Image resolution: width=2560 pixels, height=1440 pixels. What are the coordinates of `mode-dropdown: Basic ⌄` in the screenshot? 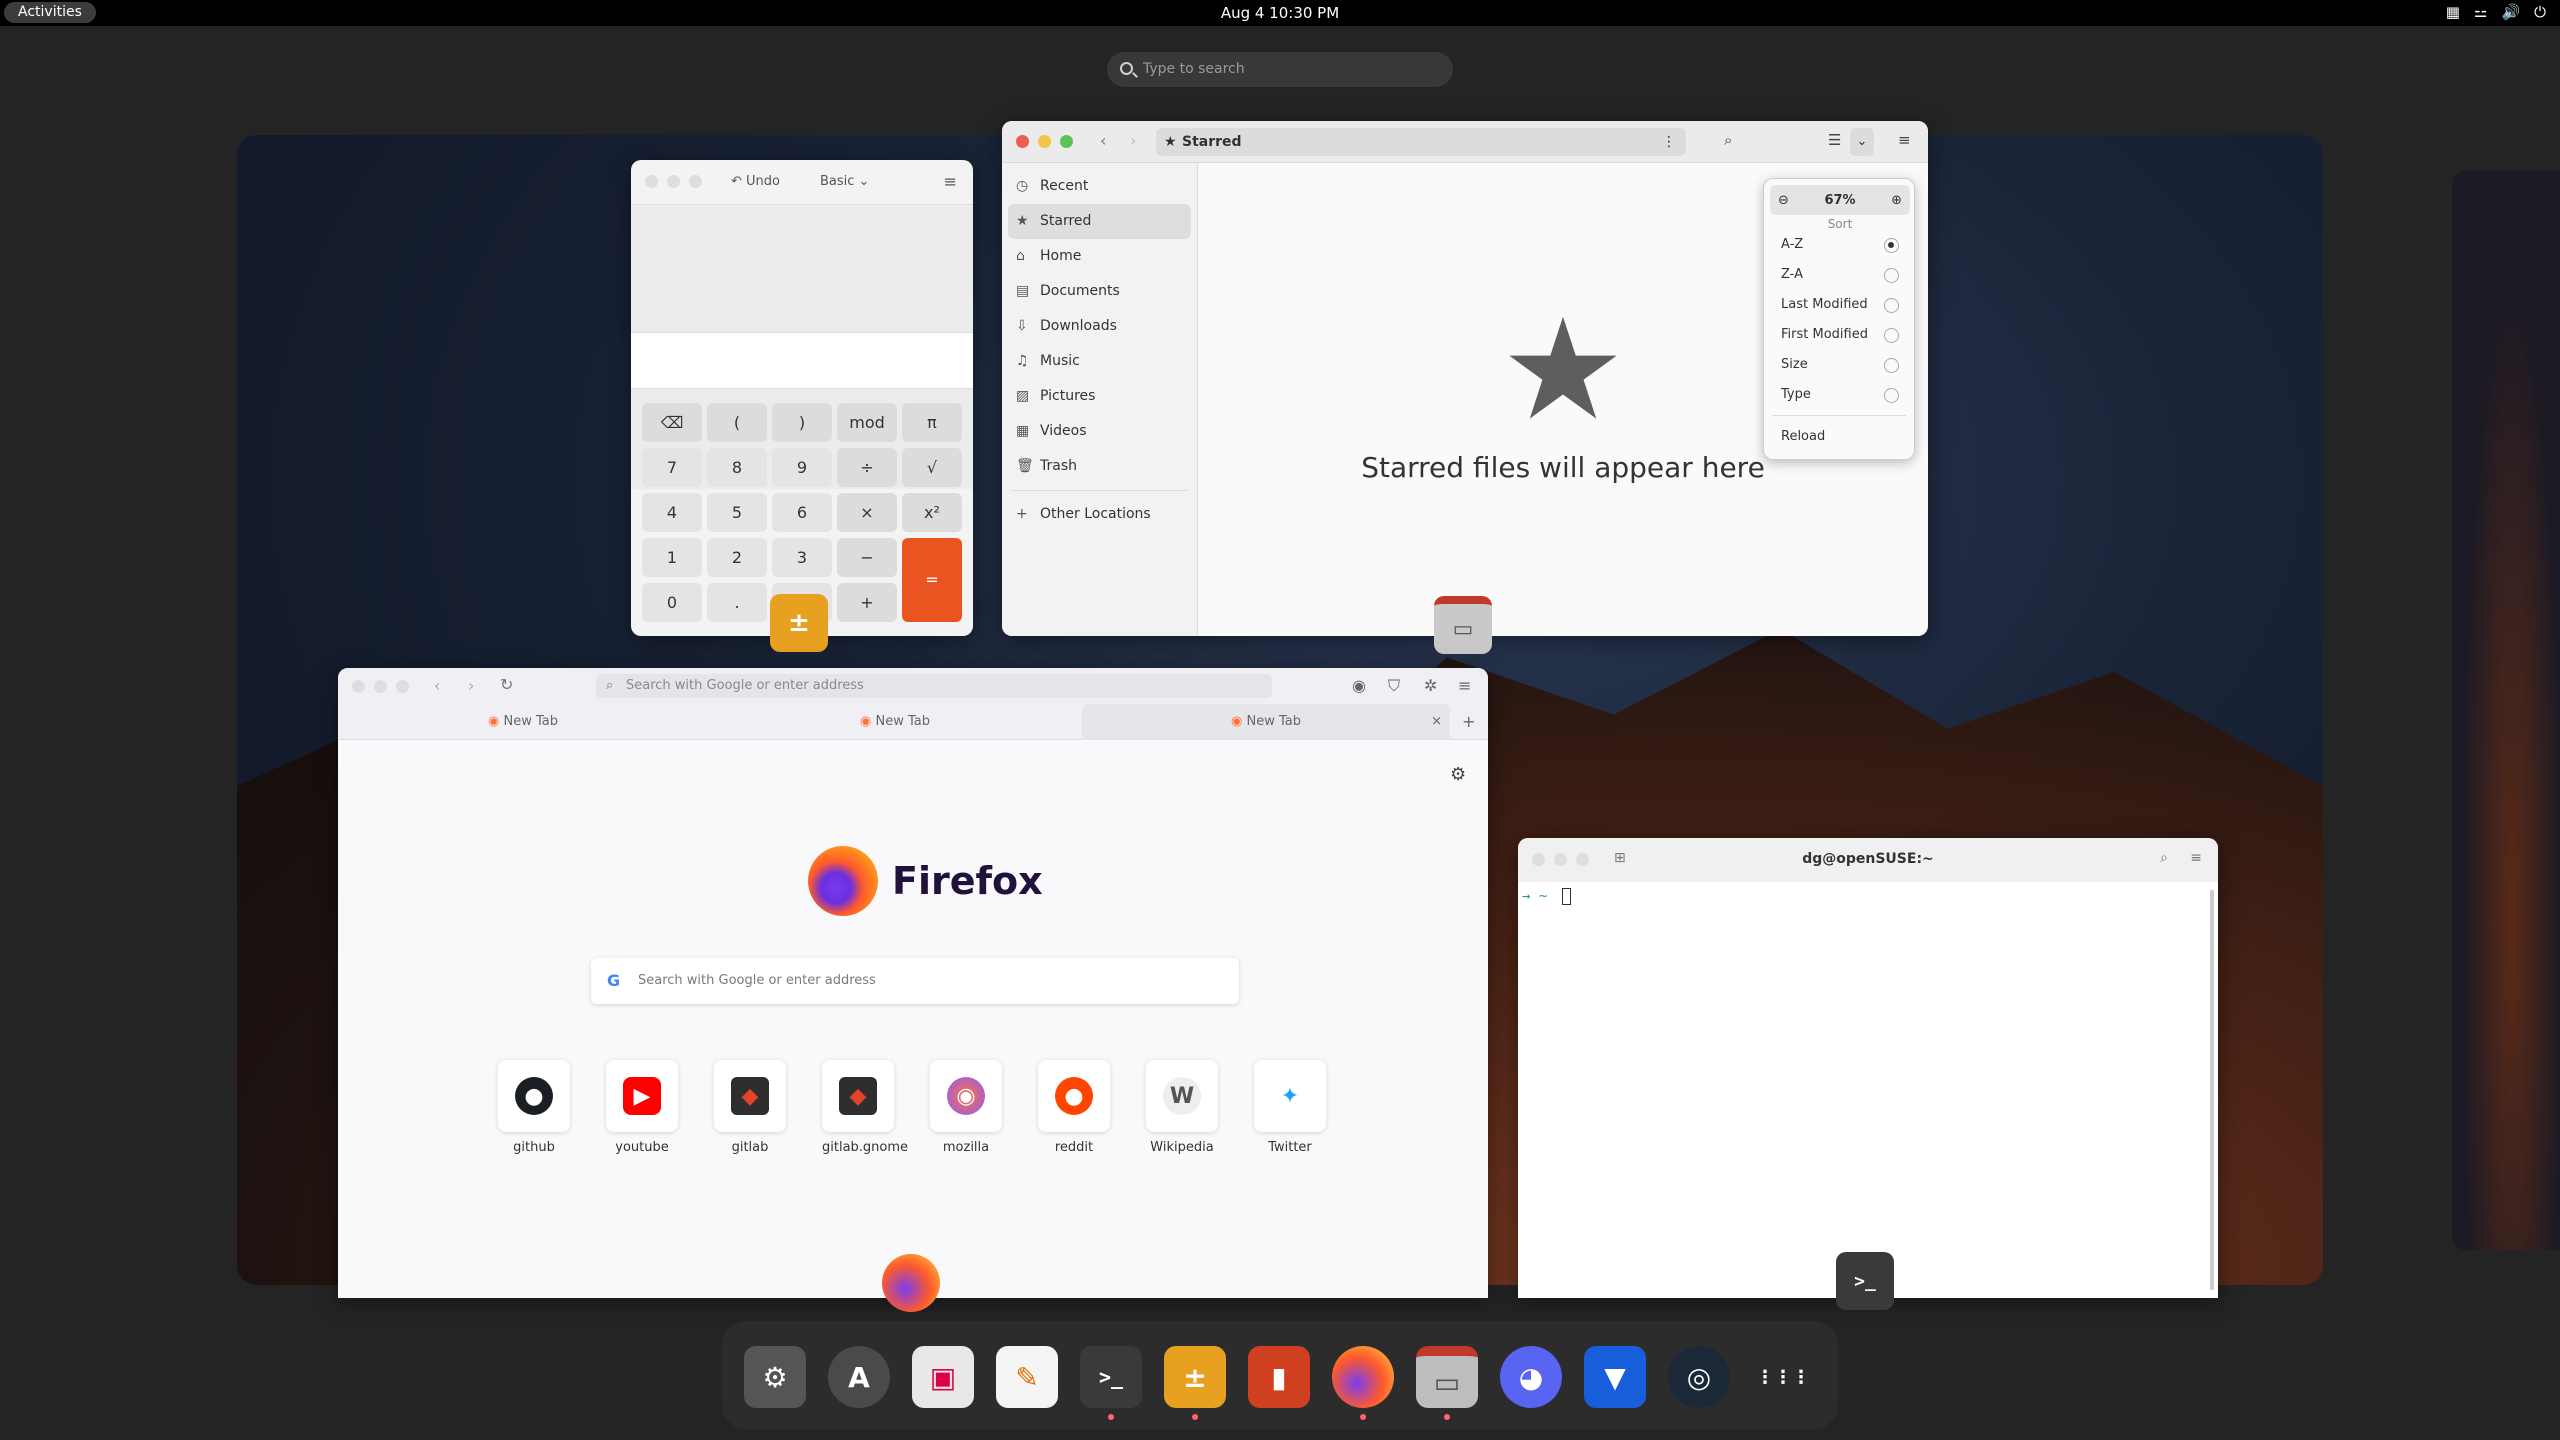 It's located at (844, 181).